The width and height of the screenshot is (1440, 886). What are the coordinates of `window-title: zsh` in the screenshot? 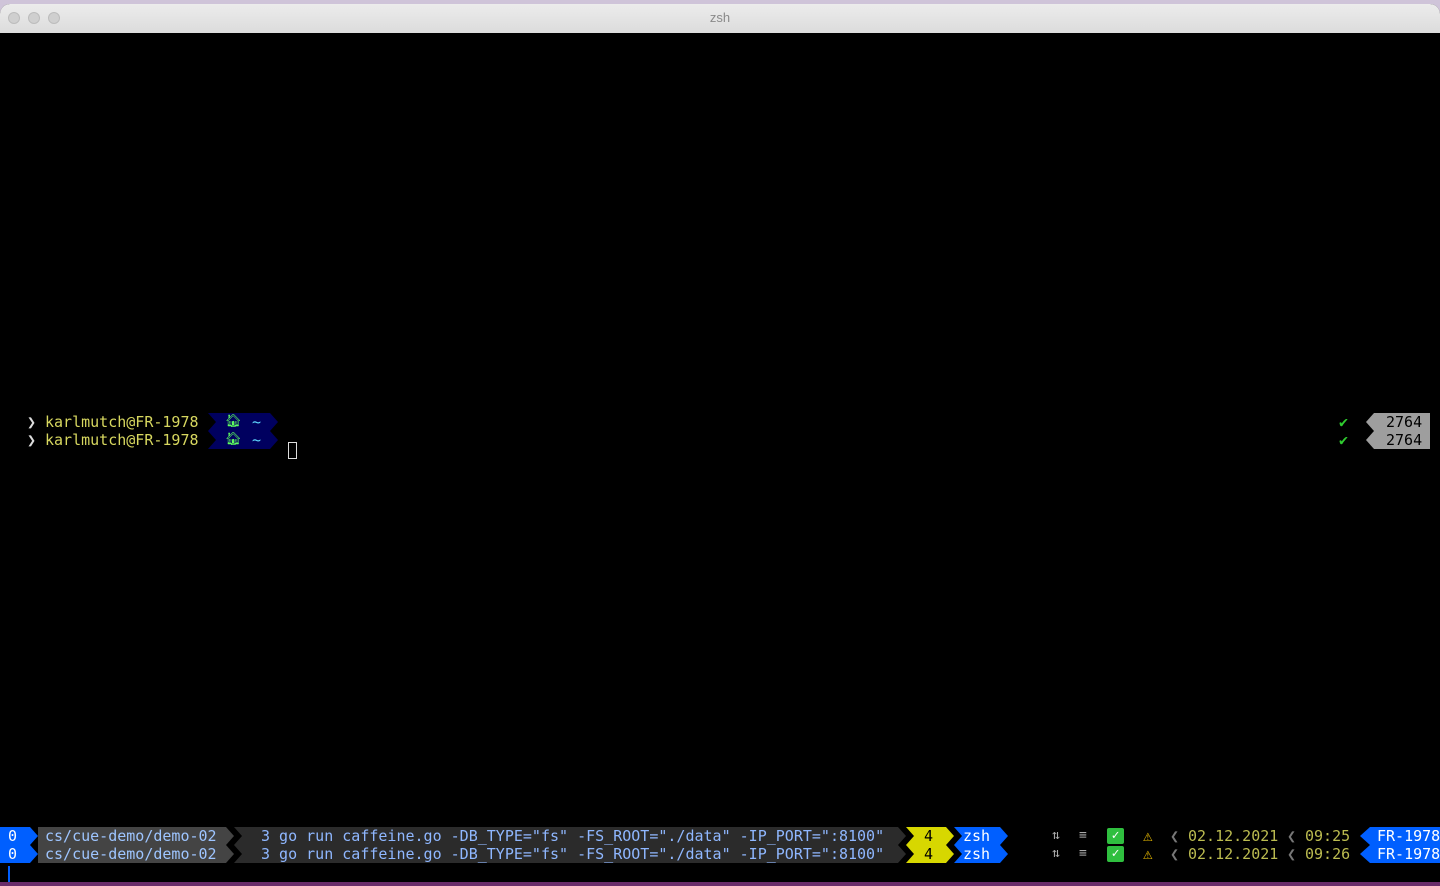 It's located at (720, 17).